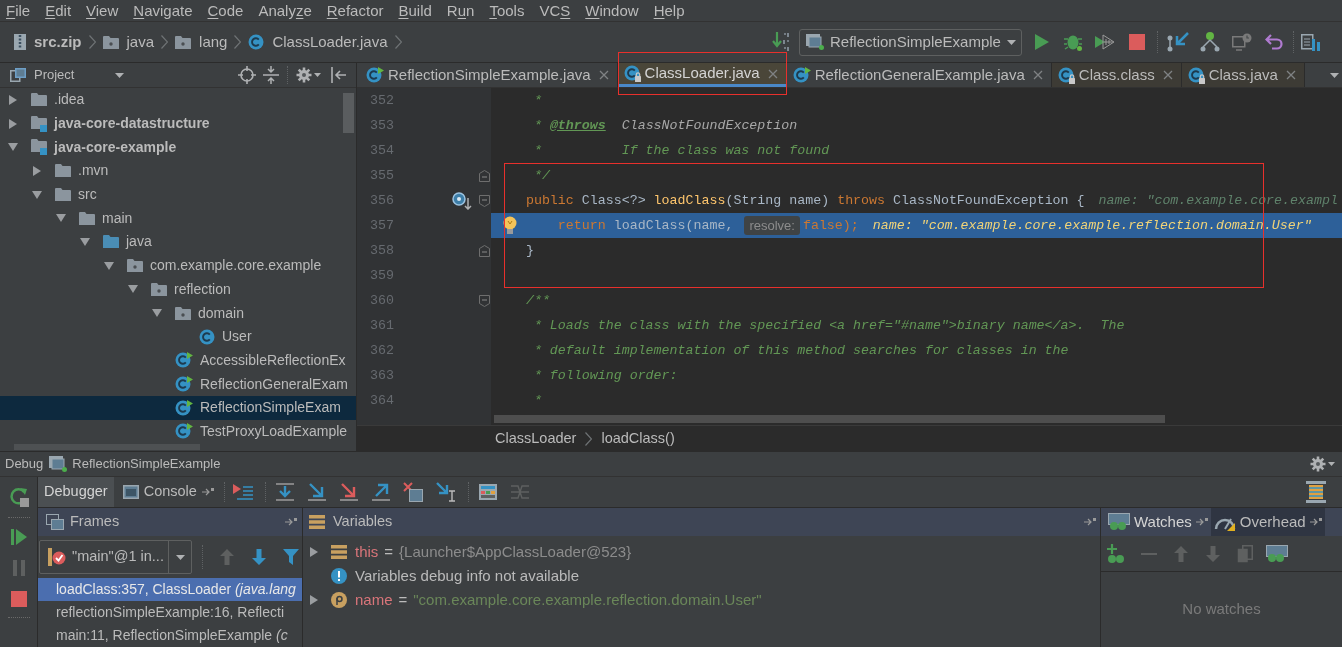  Describe the element at coordinates (102, 10) in the screenshot. I see `menu-item: View` at that location.